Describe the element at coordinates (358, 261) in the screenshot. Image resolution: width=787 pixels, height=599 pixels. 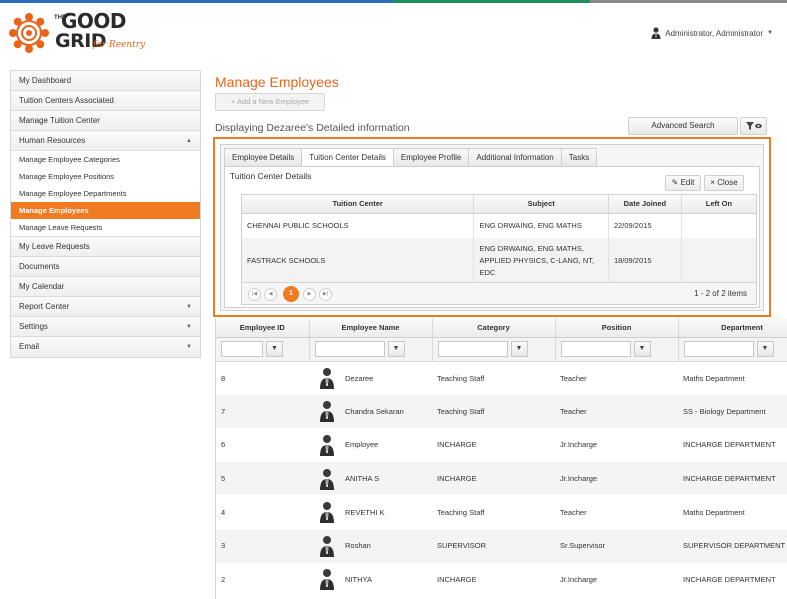
I see `cell-tuition-center: FASTRACK SCHOOLS` at that location.